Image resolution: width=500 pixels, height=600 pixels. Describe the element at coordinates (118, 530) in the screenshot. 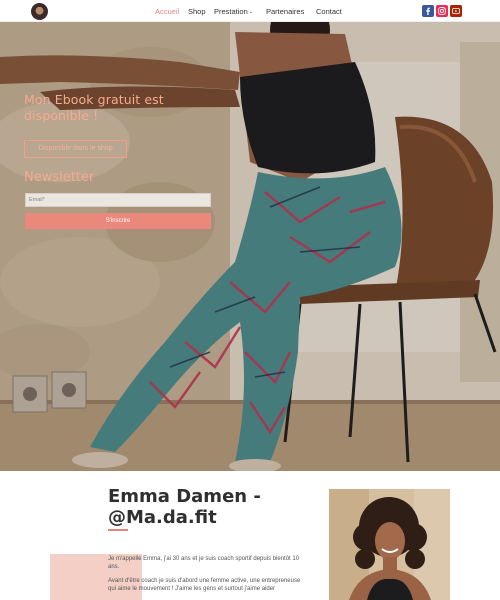

I see `title-underline` at that location.